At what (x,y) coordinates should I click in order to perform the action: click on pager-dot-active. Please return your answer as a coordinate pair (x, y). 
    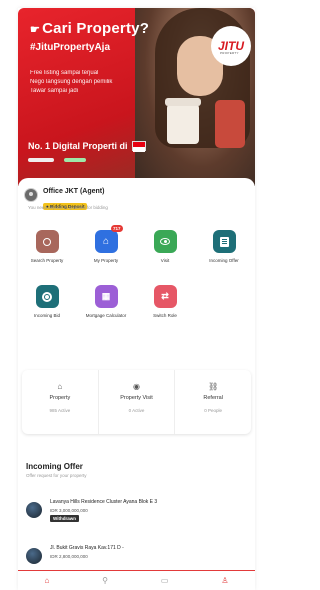
    Looking at the image, I should click on (75, 160).